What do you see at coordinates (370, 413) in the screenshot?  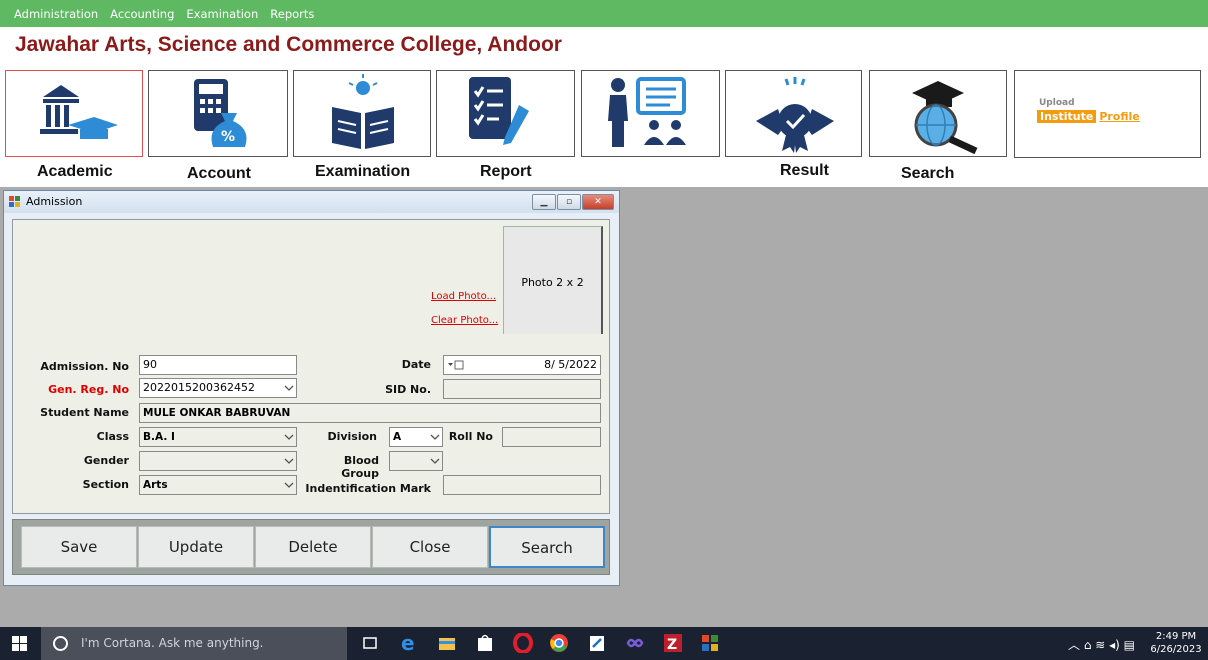 I see `student-name-input: MULE ONKAR BABRUVAN` at bounding box center [370, 413].